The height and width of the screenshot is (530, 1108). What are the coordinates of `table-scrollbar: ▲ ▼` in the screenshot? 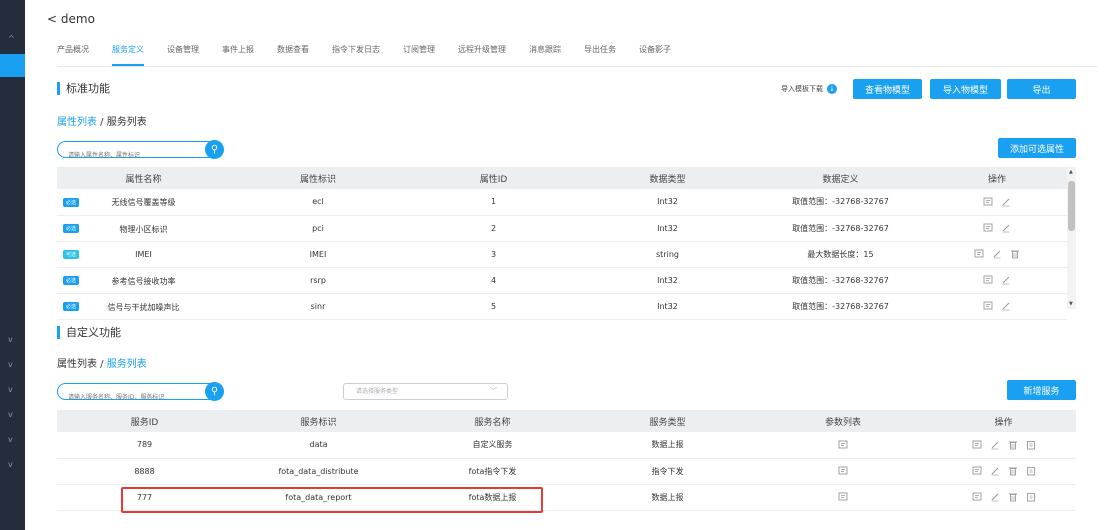 It's located at (1071, 238).